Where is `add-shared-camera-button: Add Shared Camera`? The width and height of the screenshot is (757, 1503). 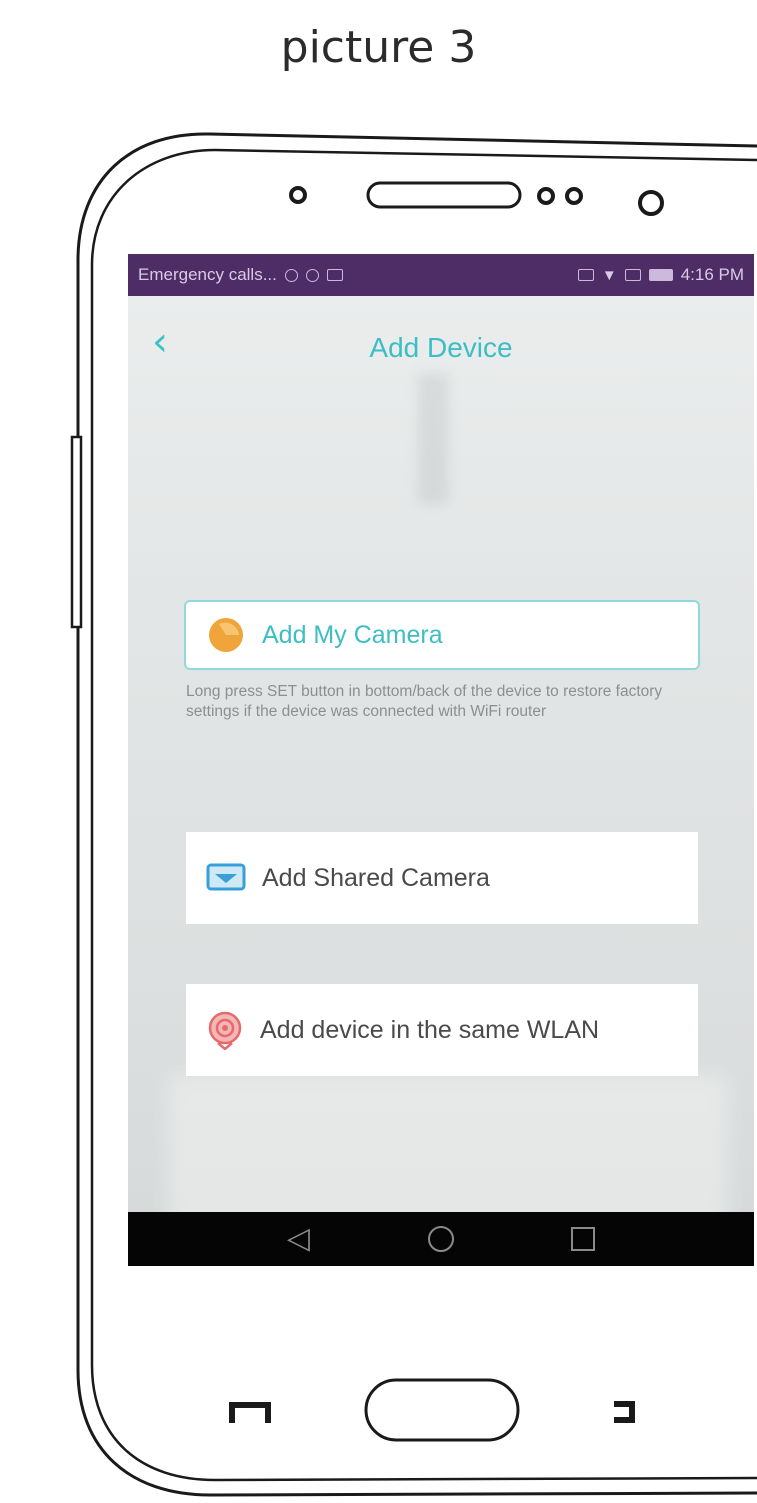
add-shared-camera-button: Add Shared Camera is located at coordinates (442, 878).